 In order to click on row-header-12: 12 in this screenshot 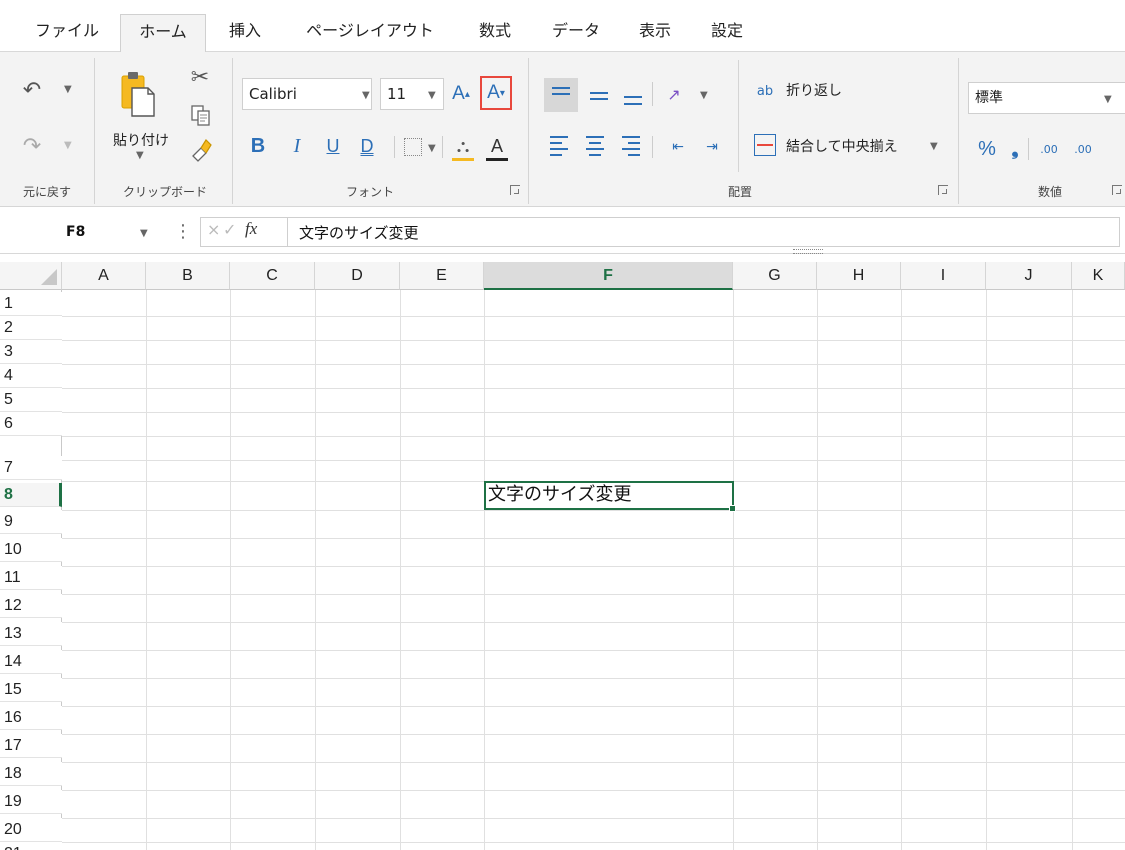, I will do `click(31, 606)`.